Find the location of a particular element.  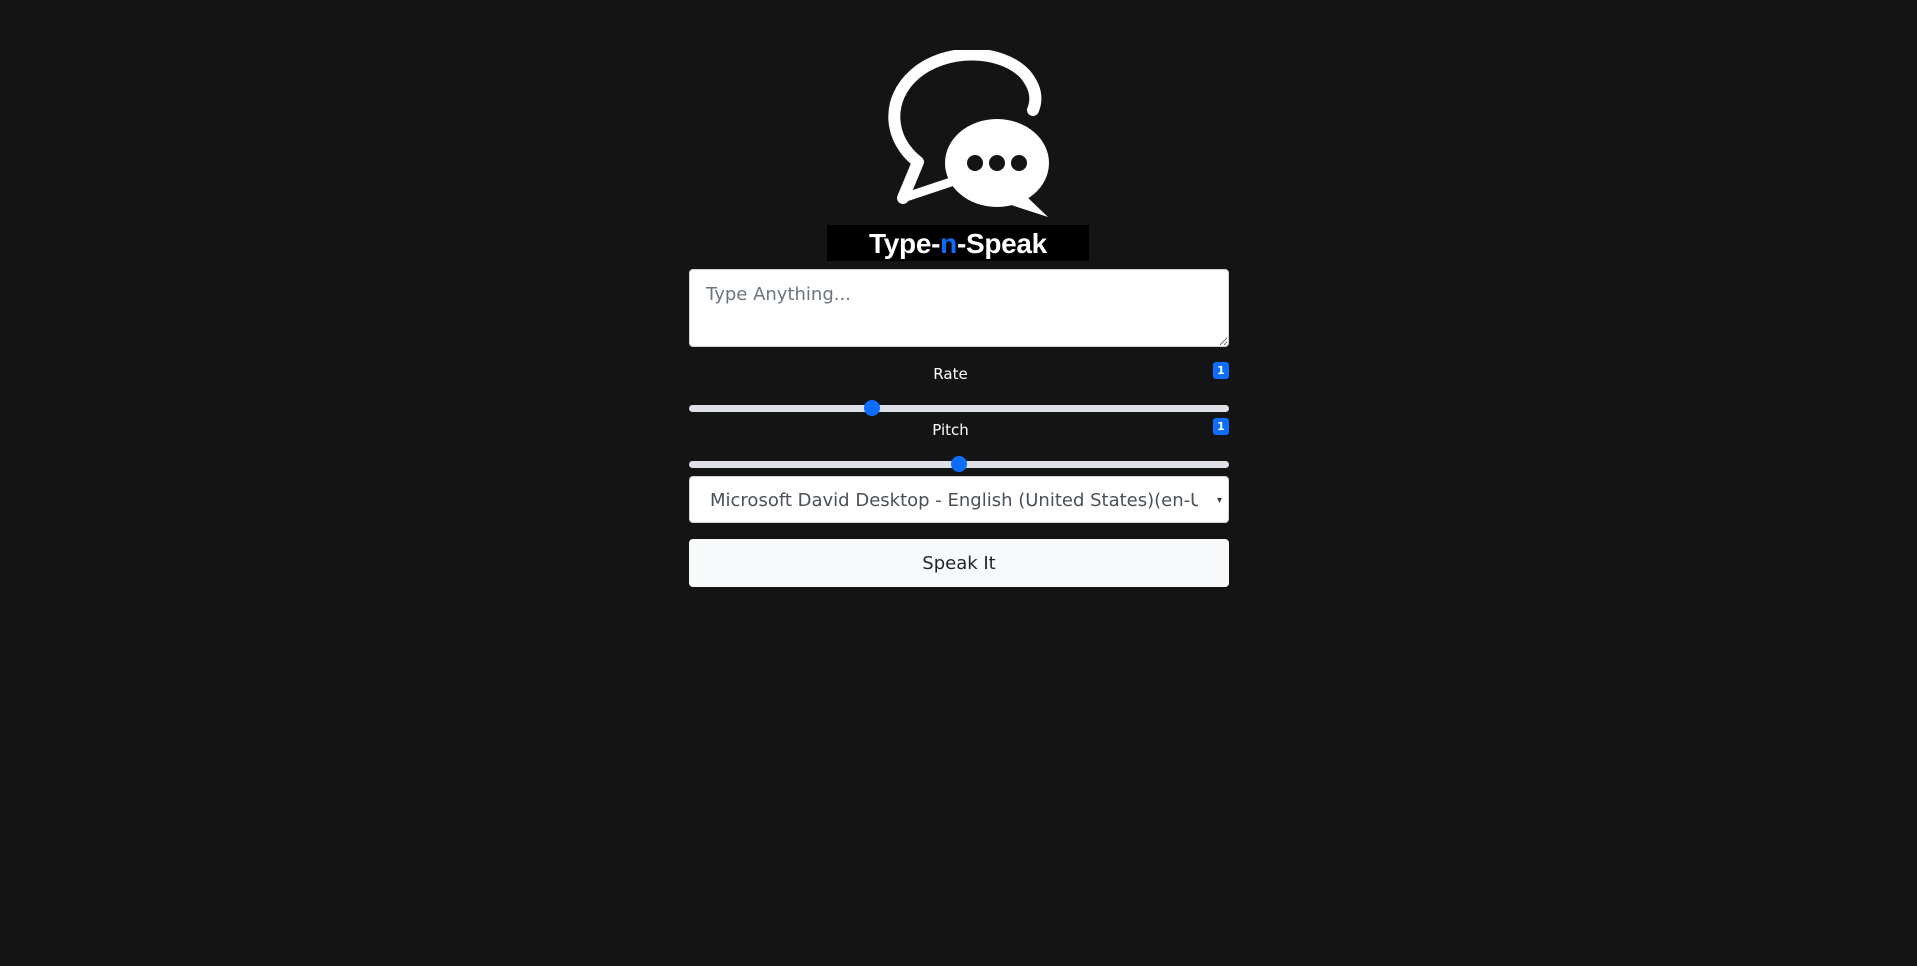

rate-slider is located at coordinates (959, 408).